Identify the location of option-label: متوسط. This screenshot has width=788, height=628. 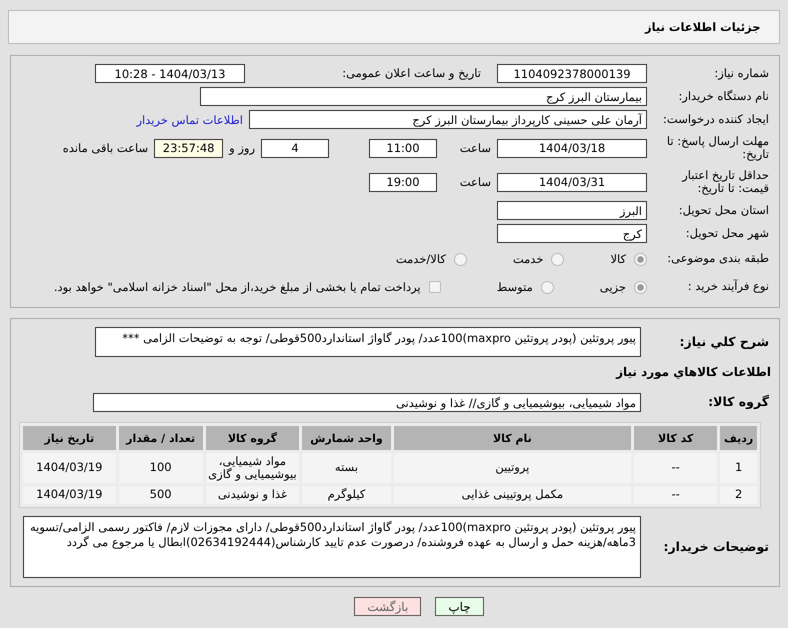
(514, 287).